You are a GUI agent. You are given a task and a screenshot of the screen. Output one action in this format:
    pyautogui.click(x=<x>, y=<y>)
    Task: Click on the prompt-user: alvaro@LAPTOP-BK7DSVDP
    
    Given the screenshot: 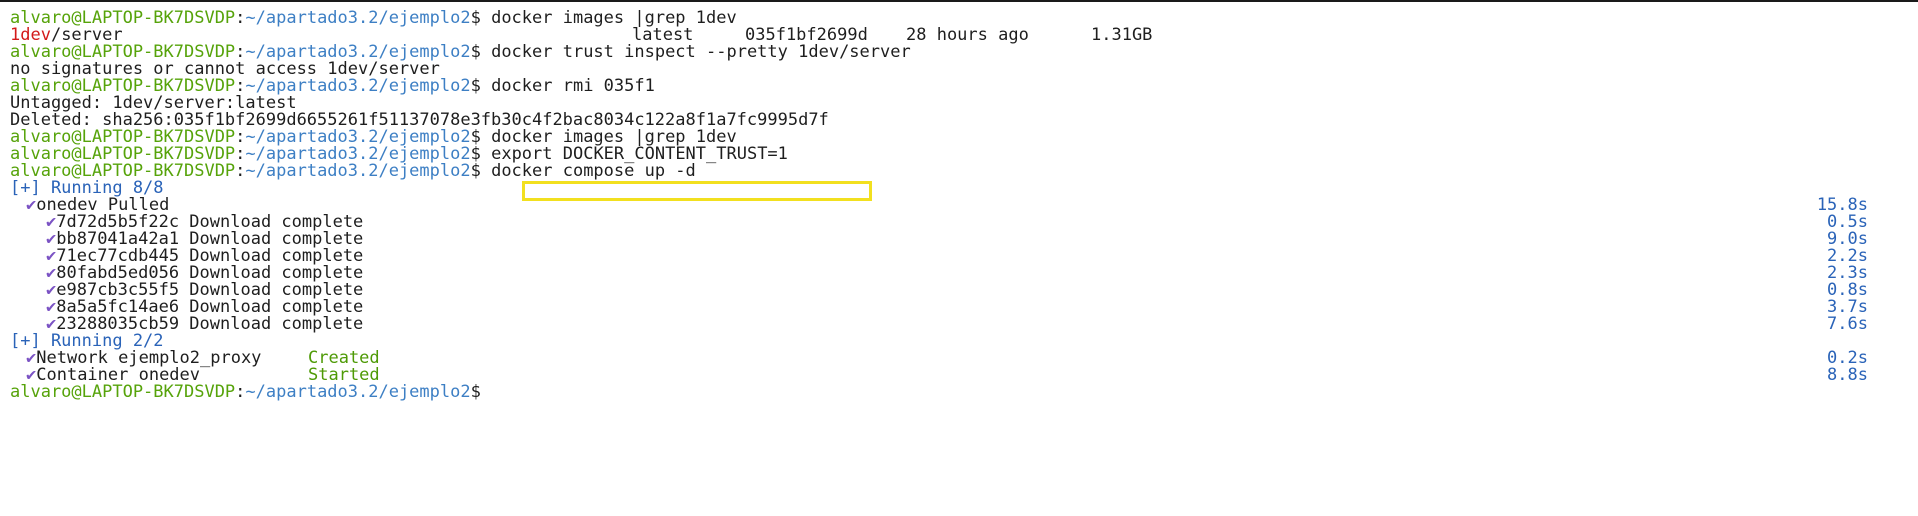 What is the action you would take?
    pyautogui.click(x=123, y=392)
    